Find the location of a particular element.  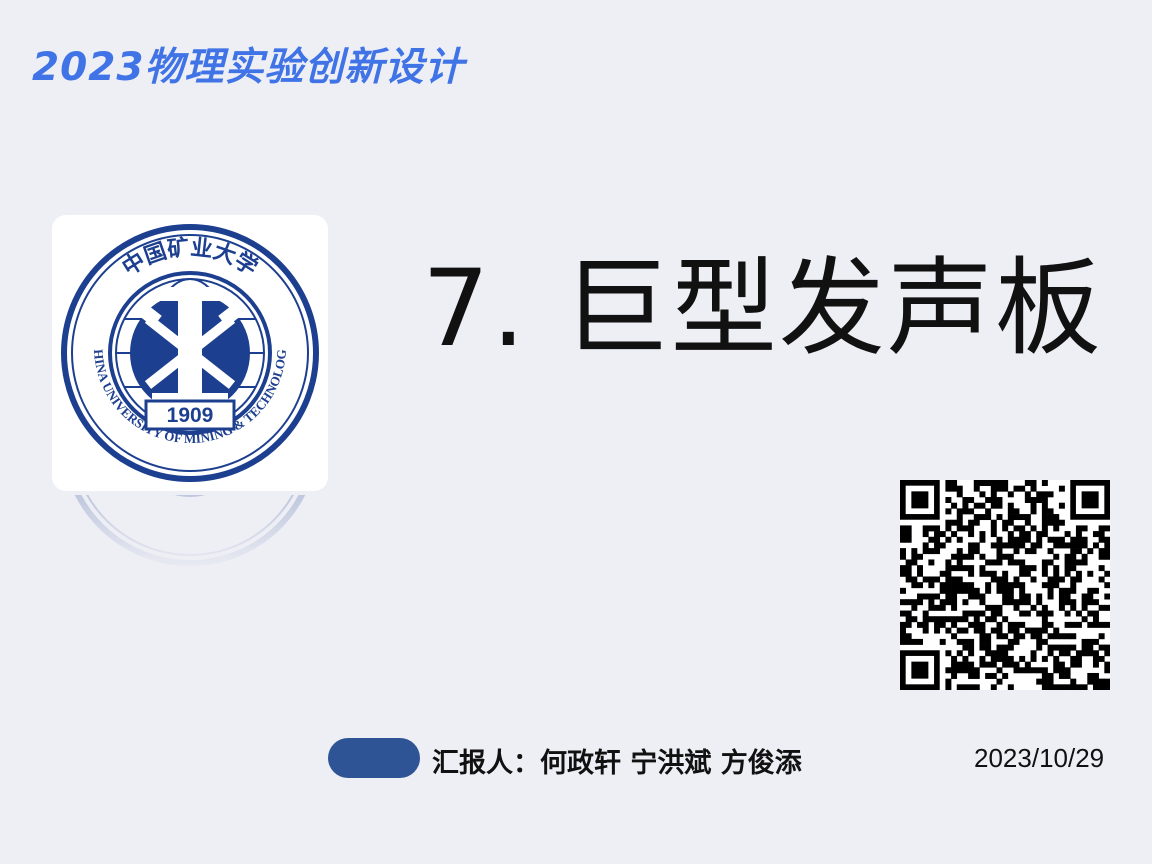

logo-year: 1909 is located at coordinates (190, 415).